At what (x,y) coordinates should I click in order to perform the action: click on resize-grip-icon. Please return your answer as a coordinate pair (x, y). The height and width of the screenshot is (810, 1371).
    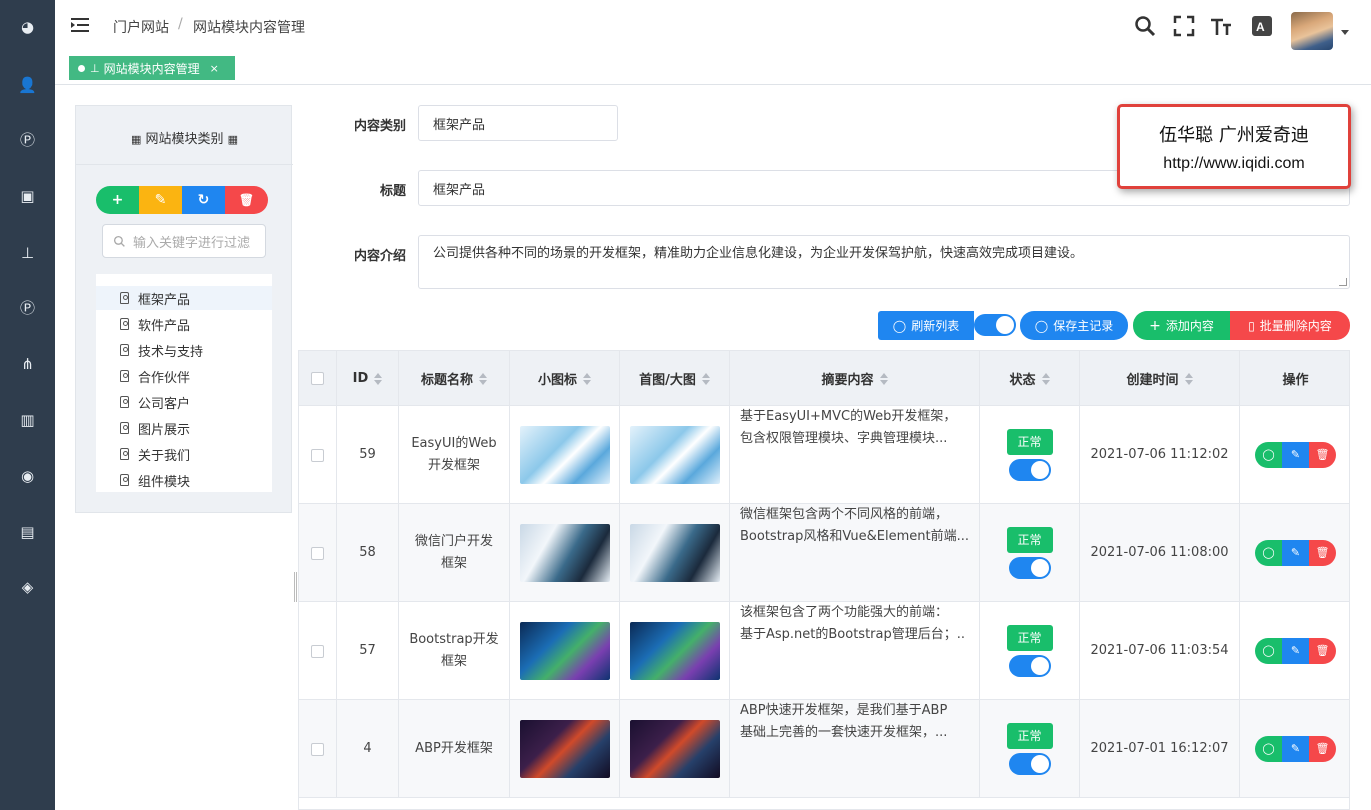
    Looking at the image, I should click on (1343, 282).